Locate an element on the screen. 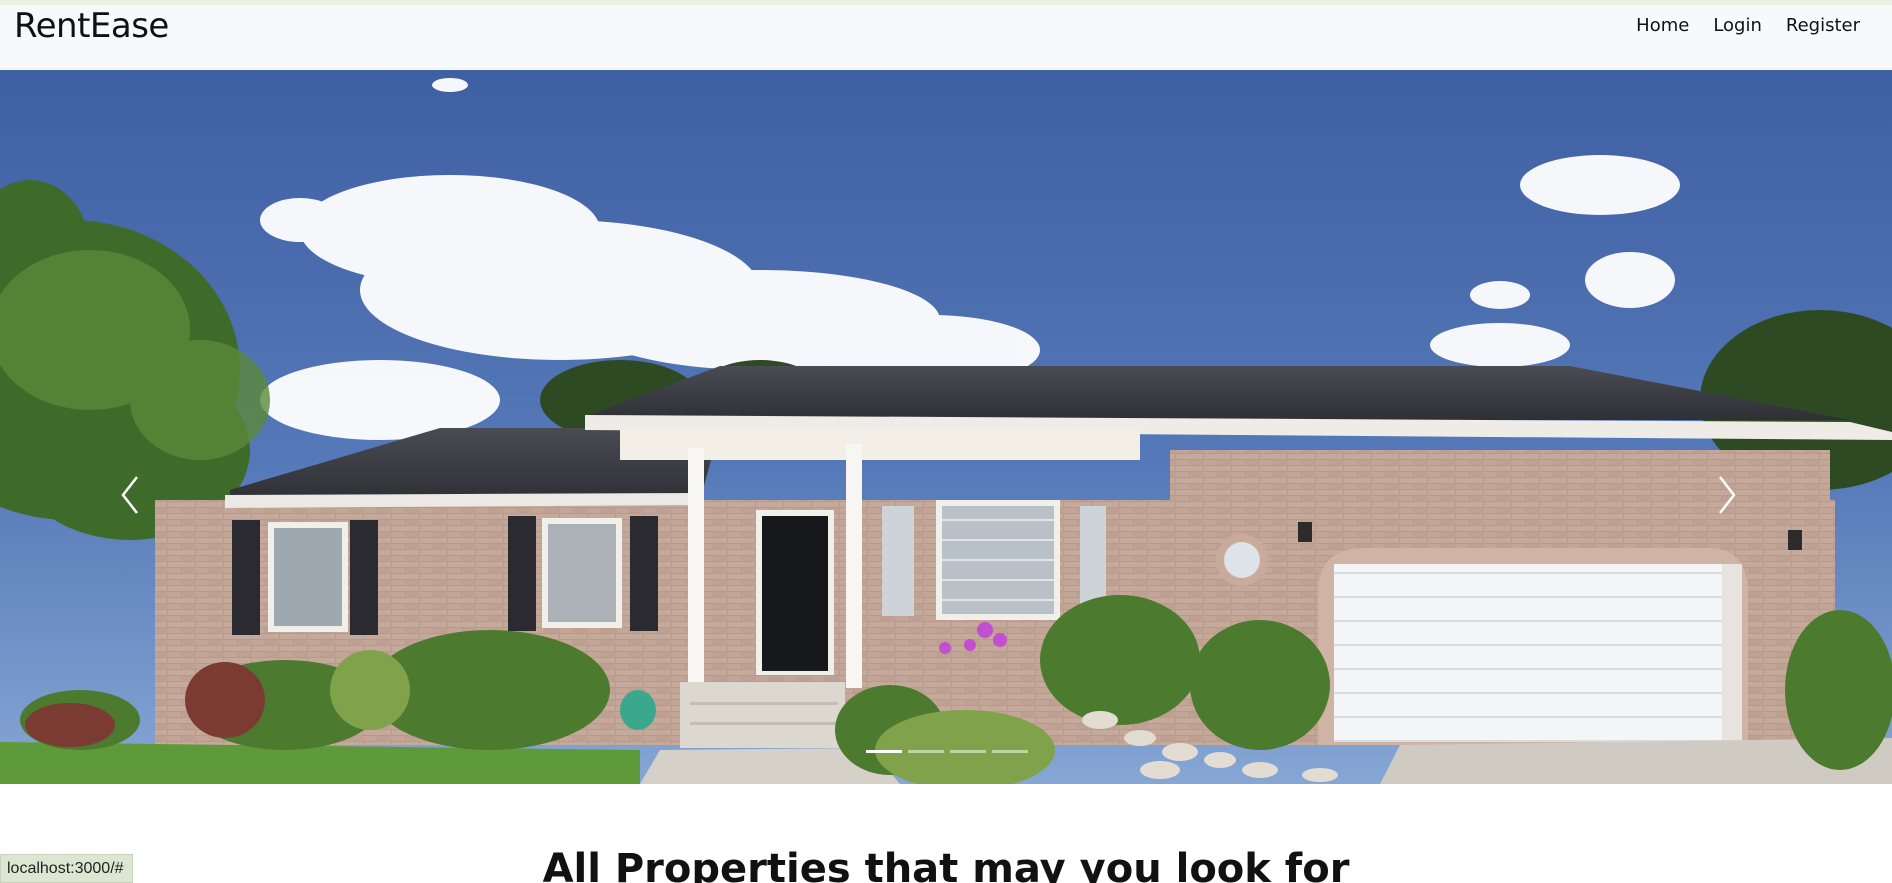  carousel-prev-button is located at coordinates (145, 495).